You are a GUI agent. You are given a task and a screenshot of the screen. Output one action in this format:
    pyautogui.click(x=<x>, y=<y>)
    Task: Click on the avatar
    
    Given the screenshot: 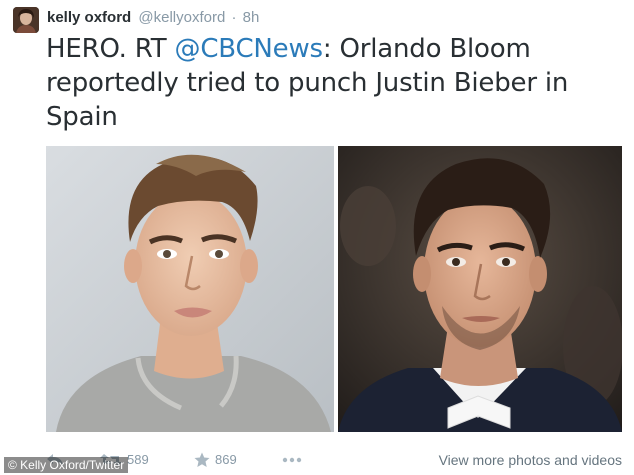 What is the action you would take?
    pyautogui.click(x=26, y=20)
    